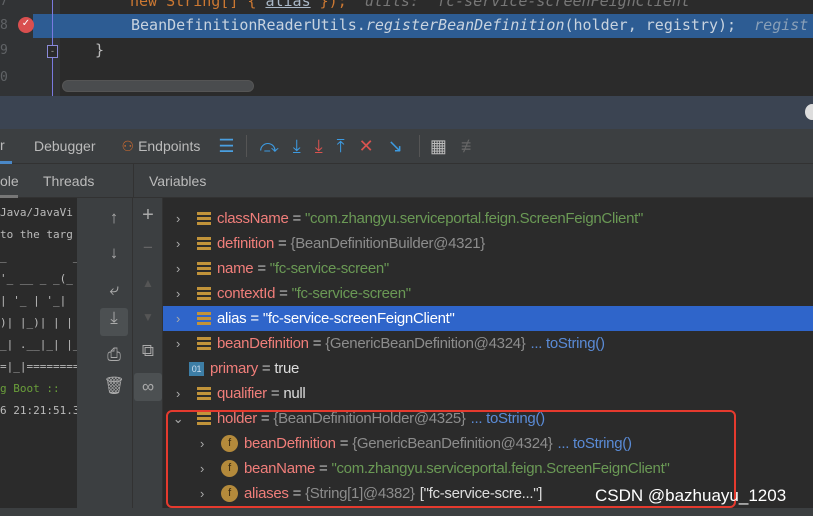  Describe the element at coordinates (263, 343) in the screenshot. I see `variable-name: beanDefinition` at that location.